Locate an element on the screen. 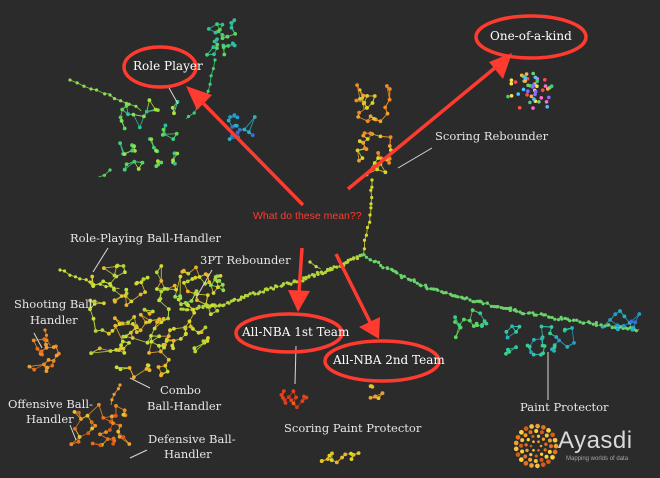 Image resolution: width=660 pixels, height=478 pixels. label-defensive-line1: Defensive Ball- is located at coordinates (192, 439).